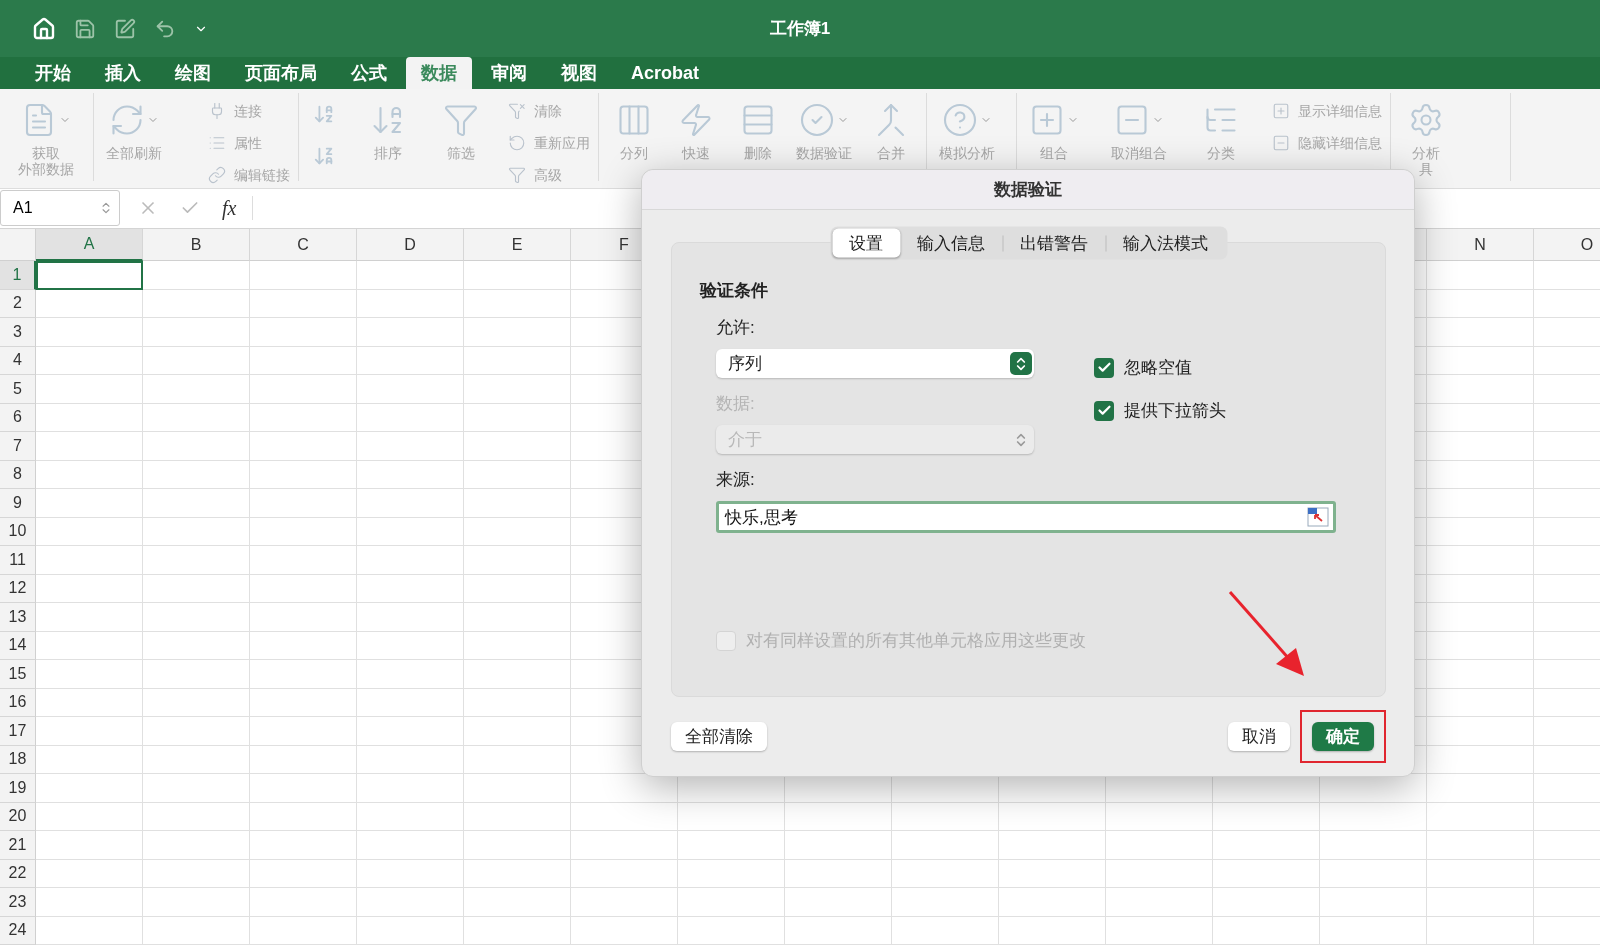 The image size is (1600, 945). Describe the element at coordinates (18, 417) in the screenshot. I see `row-header: 6` at that location.